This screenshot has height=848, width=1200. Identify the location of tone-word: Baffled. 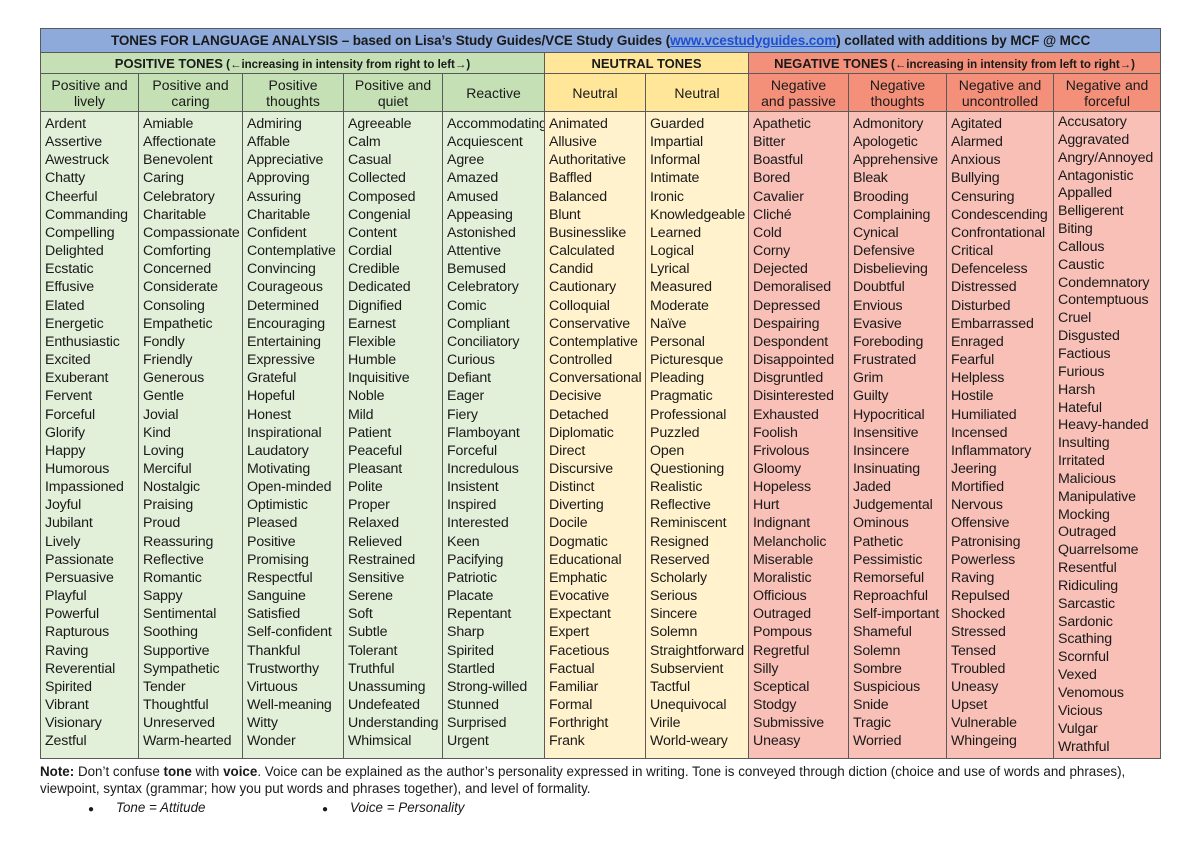
(570, 178).